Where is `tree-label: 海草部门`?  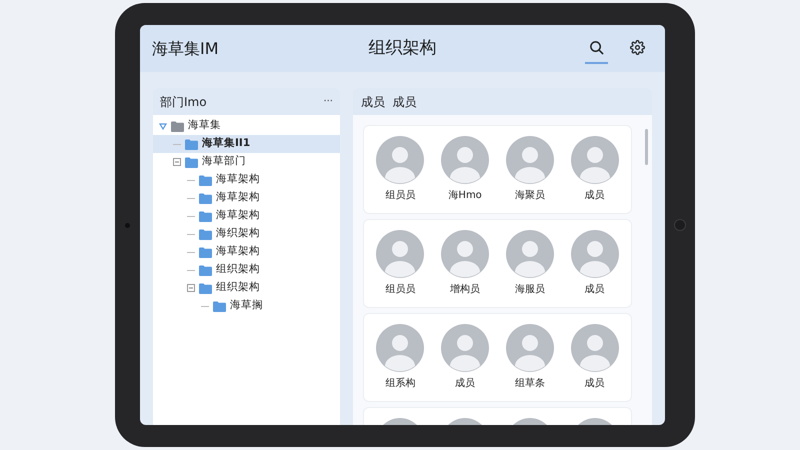 tree-label: 海草部门 is located at coordinates (224, 162).